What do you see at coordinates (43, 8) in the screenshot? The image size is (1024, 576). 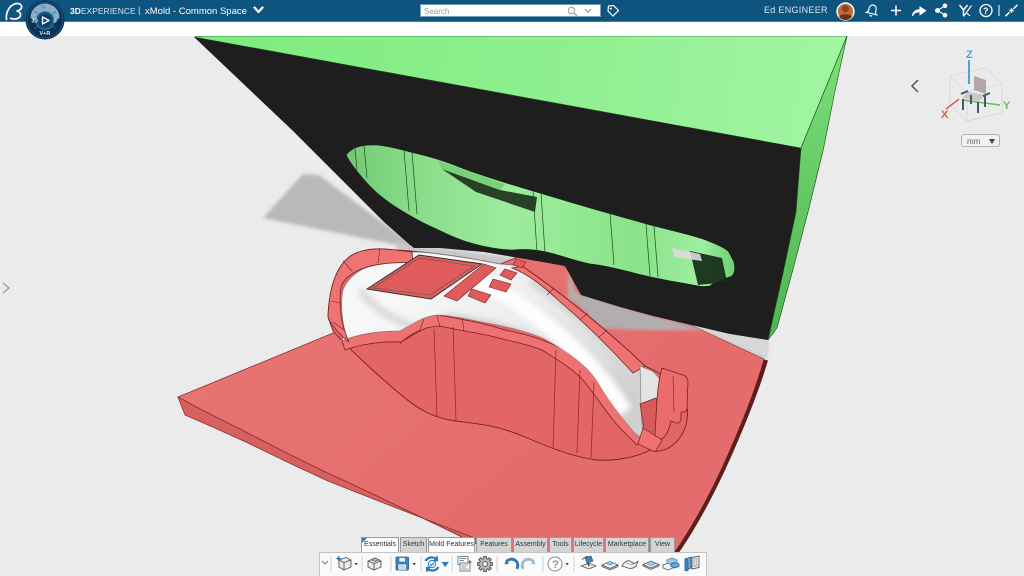 I see `svg-text: IF` at bounding box center [43, 8].